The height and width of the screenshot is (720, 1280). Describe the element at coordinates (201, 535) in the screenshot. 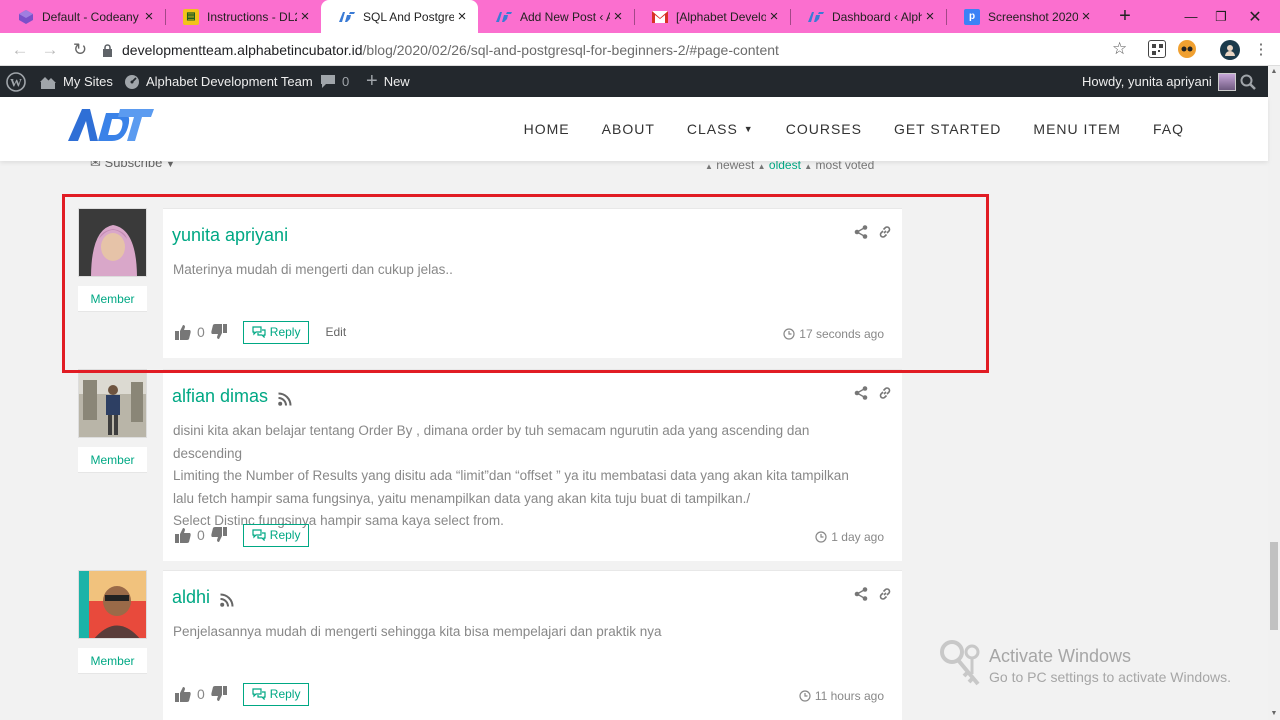

I see `vote-count: 0` at that location.